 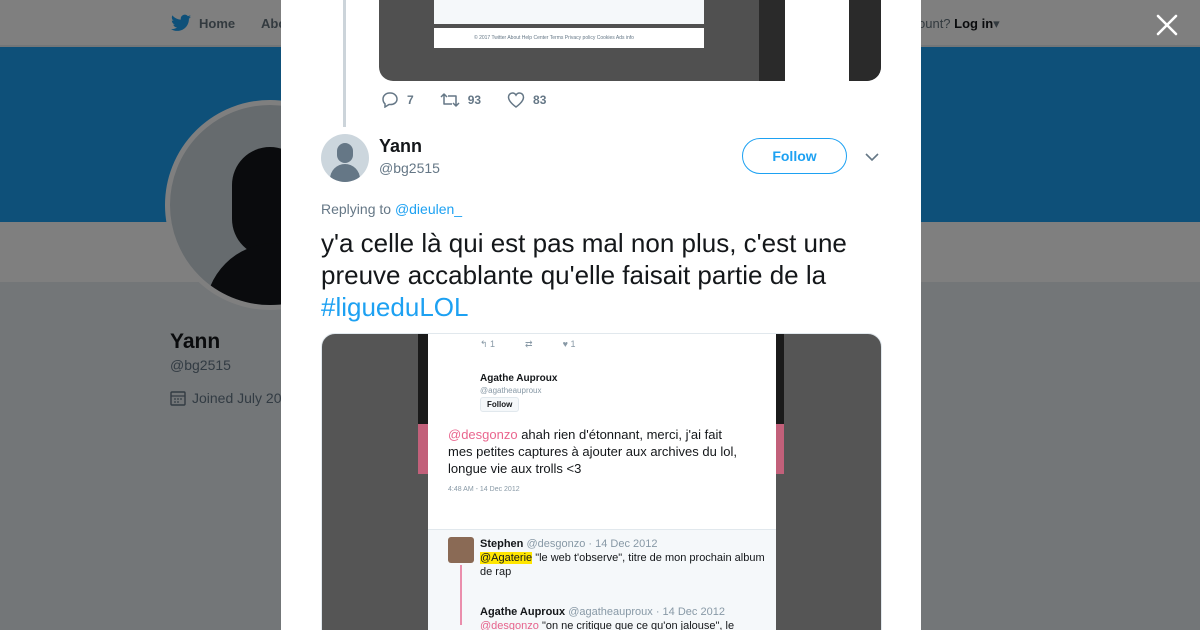 I want to click on tweet-author-handle: @bg2515, so click(x=409, y=168).